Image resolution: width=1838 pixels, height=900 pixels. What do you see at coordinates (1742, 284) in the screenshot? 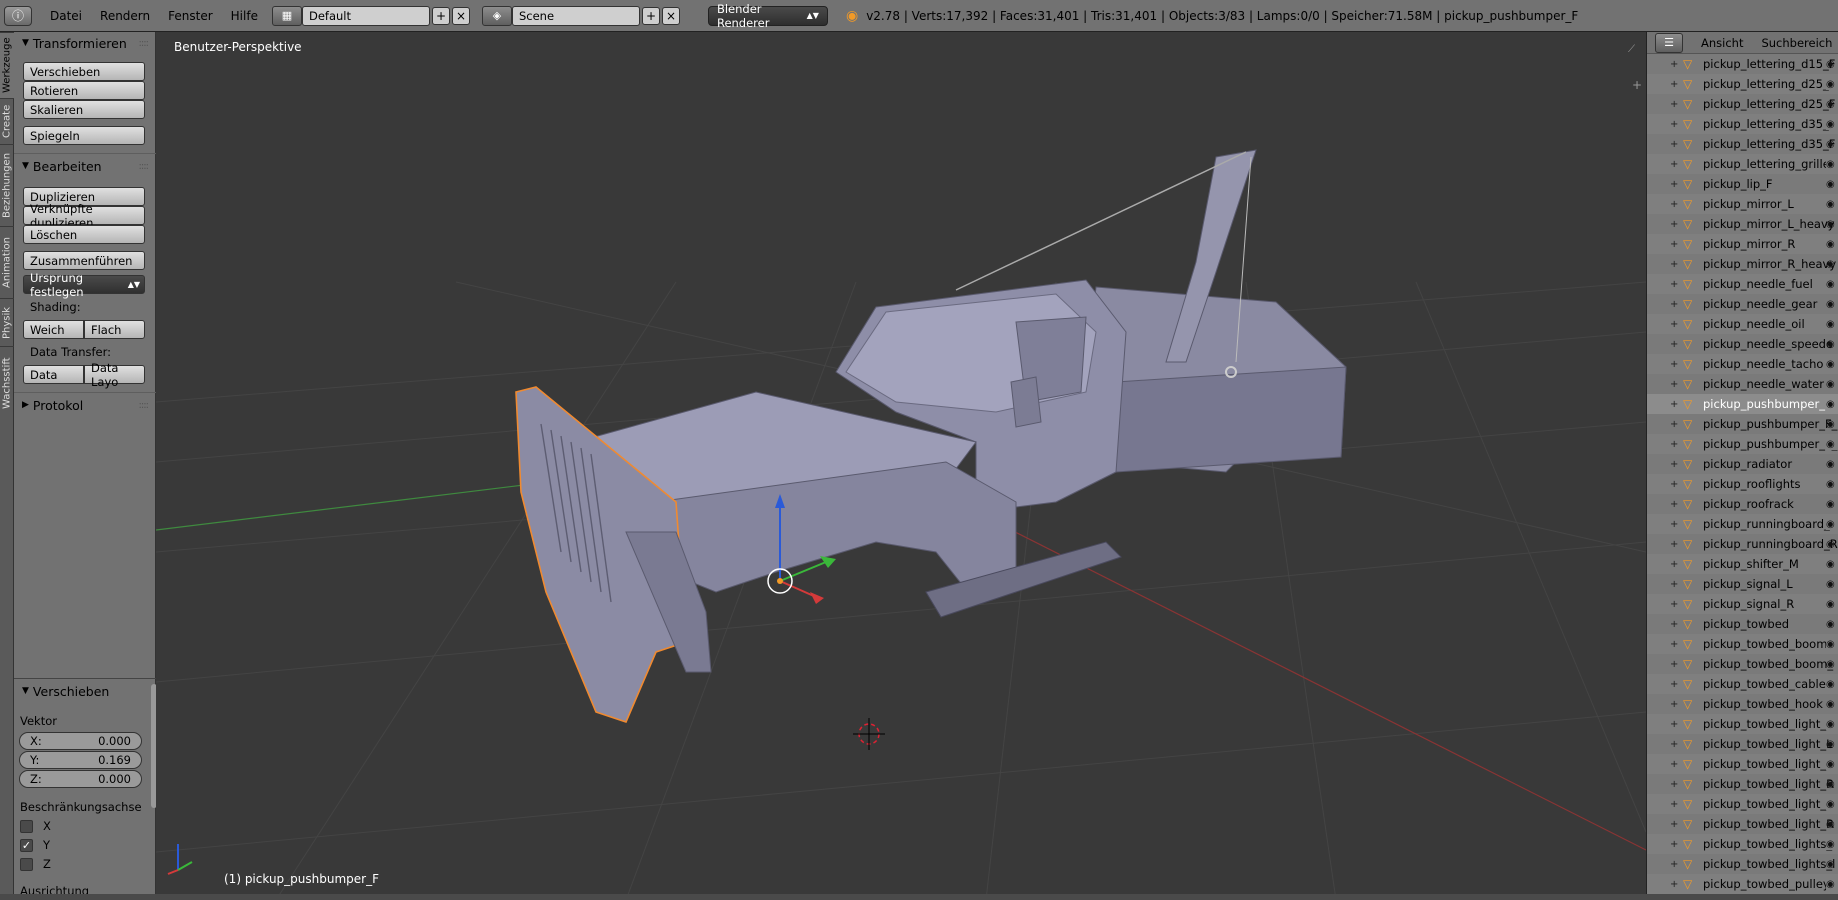
I see `outliner-item: + ▽ pickup_needle_fuel ◉` at bounding box center [1742, 284].